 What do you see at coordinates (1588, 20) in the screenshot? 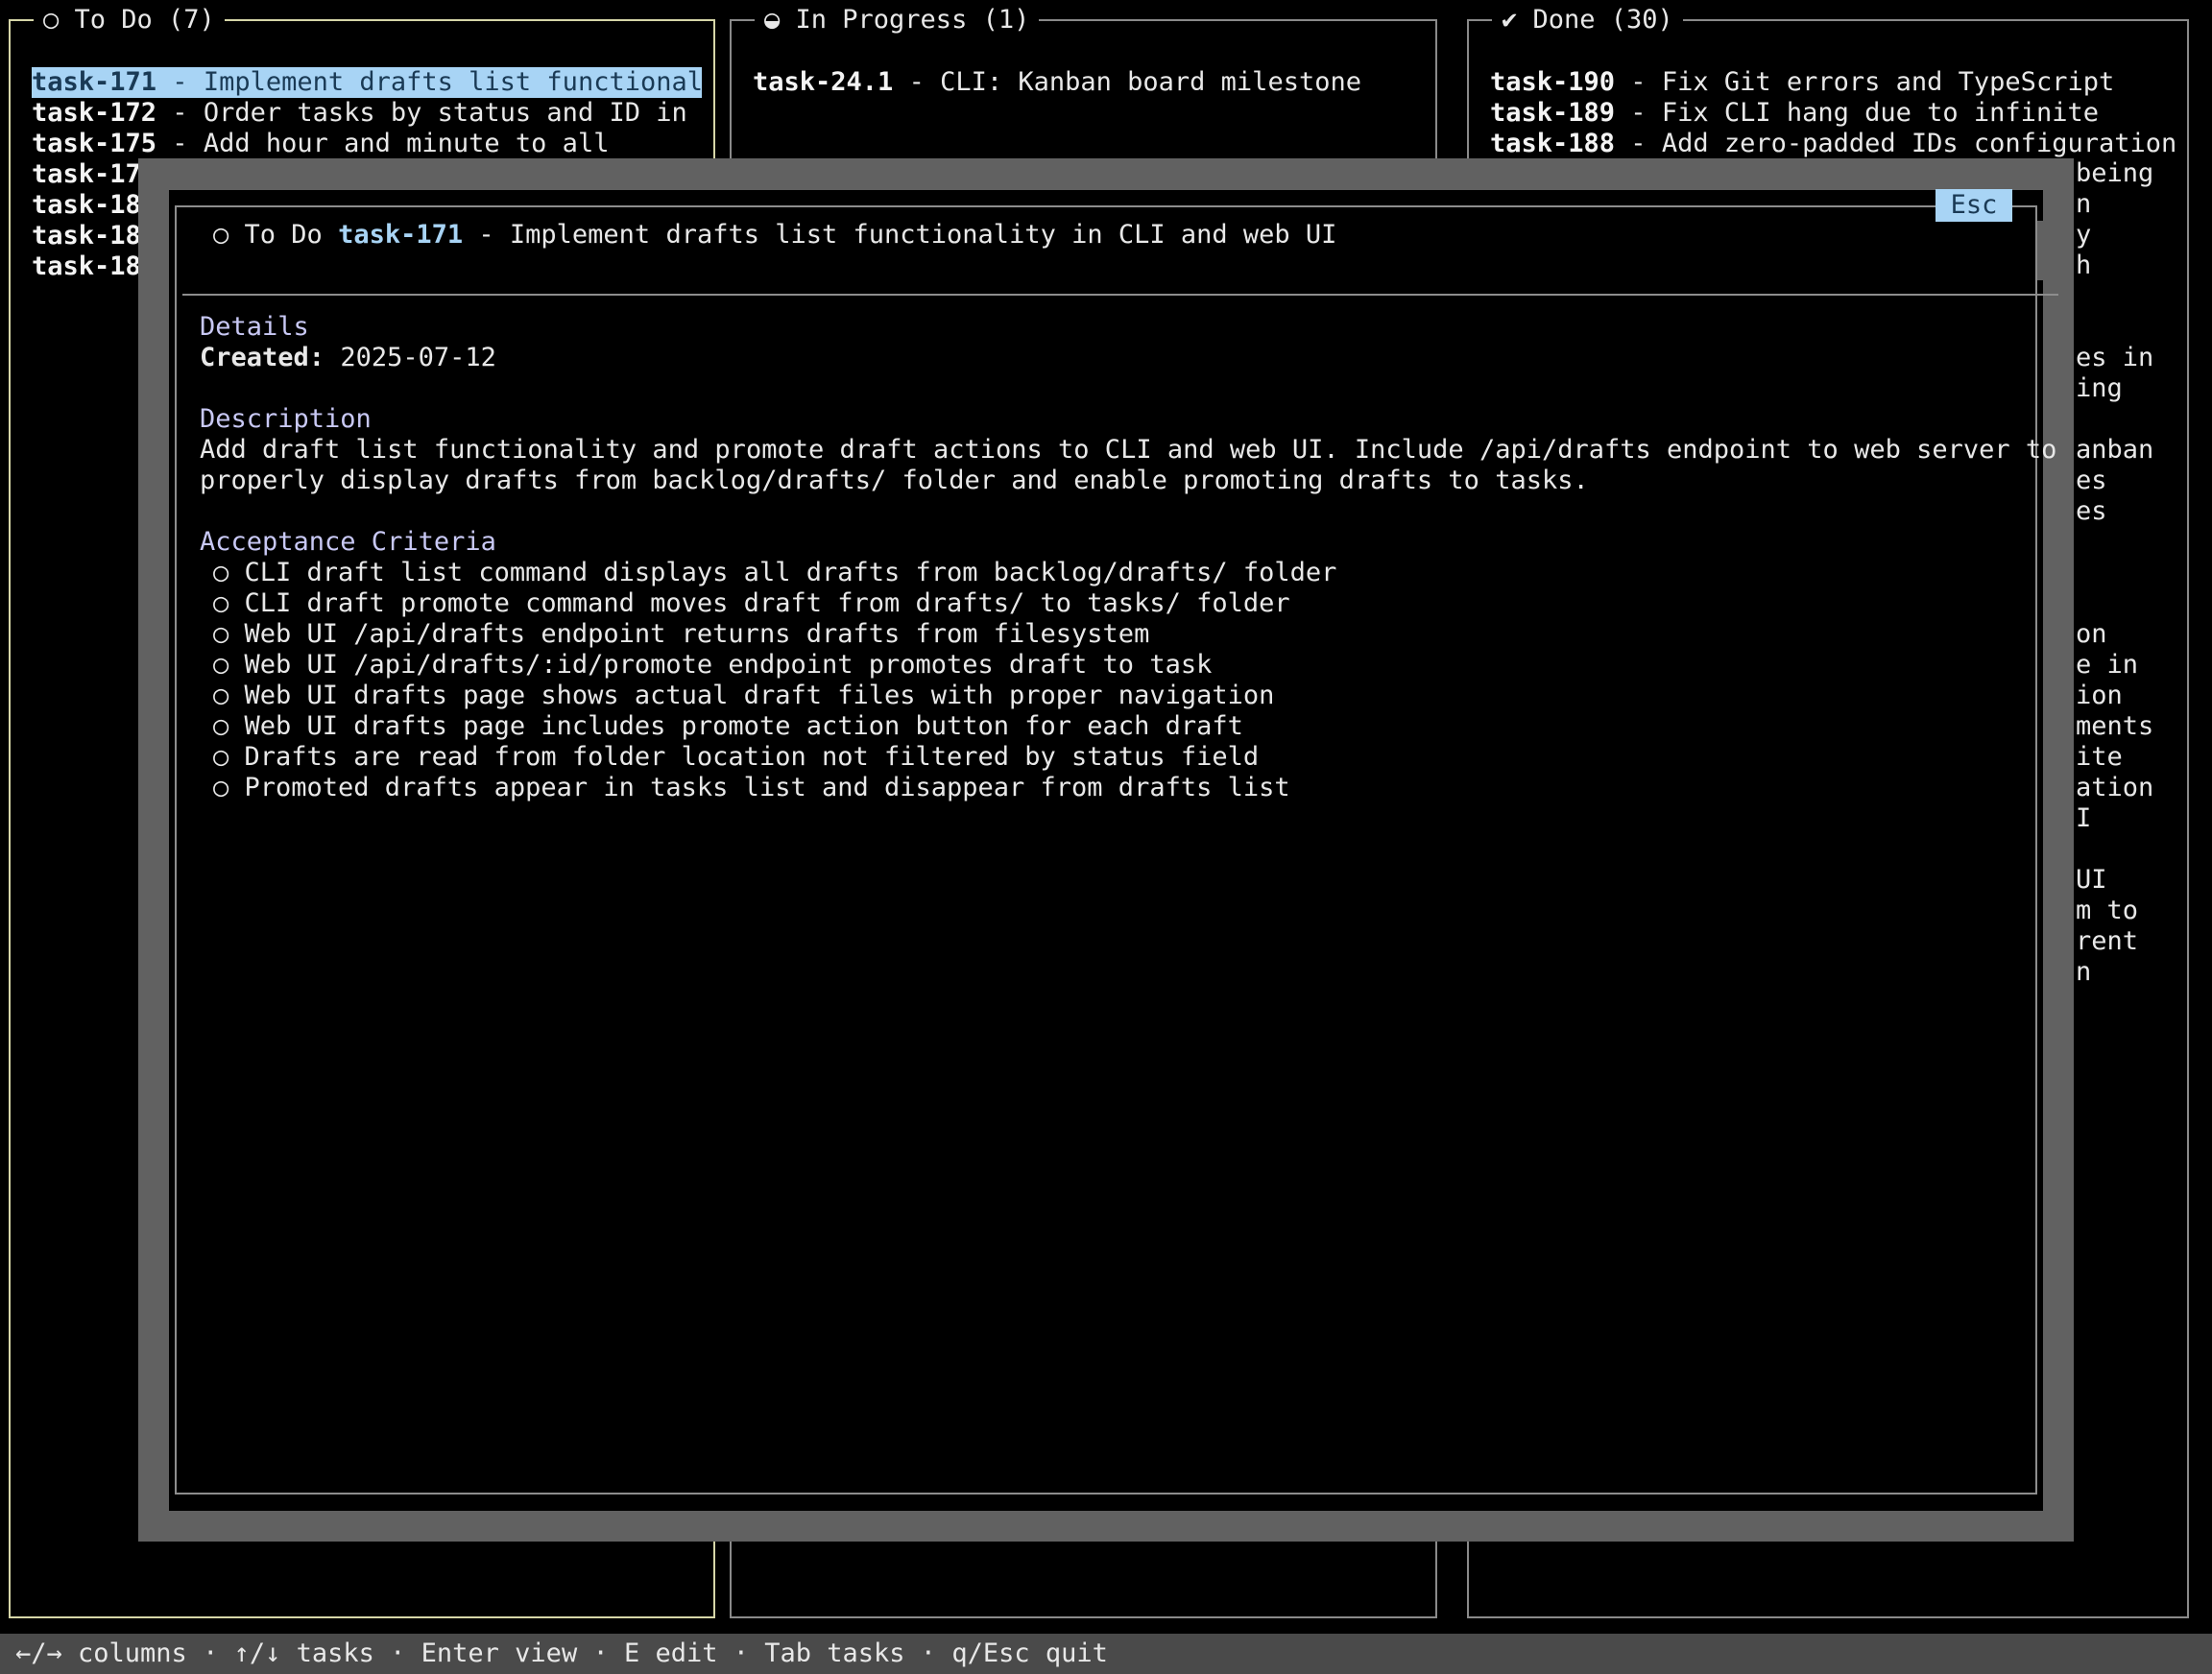
I see `column-done-title: ✔ Done (30)` at bounding box center [1588, 20].